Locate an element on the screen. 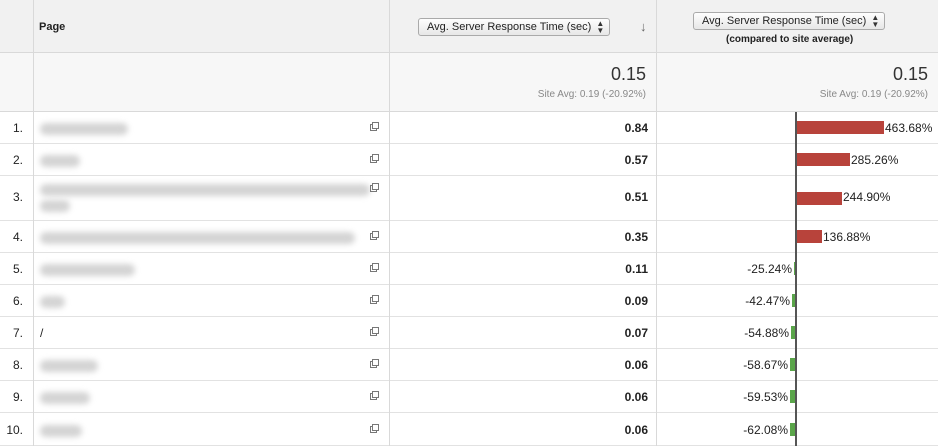  summary-compare-value: 0.15 is located at coordinates (910, 74).